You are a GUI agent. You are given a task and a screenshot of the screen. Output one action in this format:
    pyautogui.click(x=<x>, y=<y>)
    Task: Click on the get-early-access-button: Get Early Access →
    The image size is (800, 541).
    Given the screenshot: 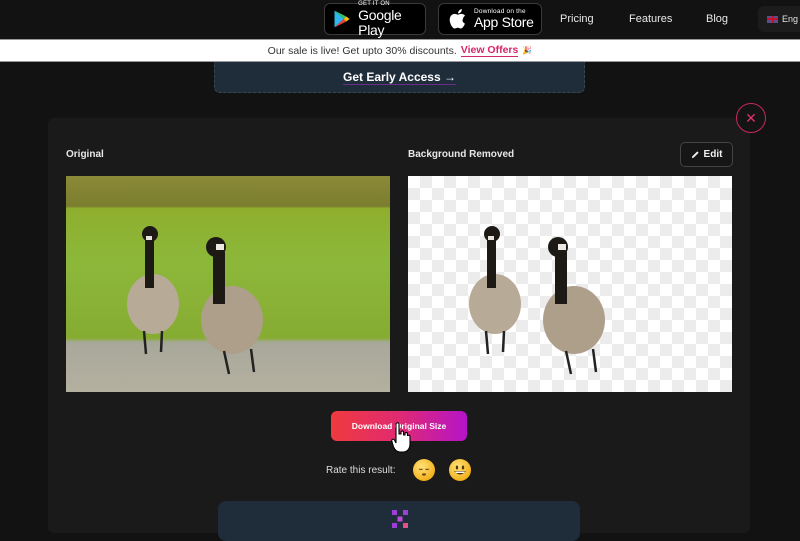 What is the action you would take?
    pyautogui.click(x=399, y=77)
    